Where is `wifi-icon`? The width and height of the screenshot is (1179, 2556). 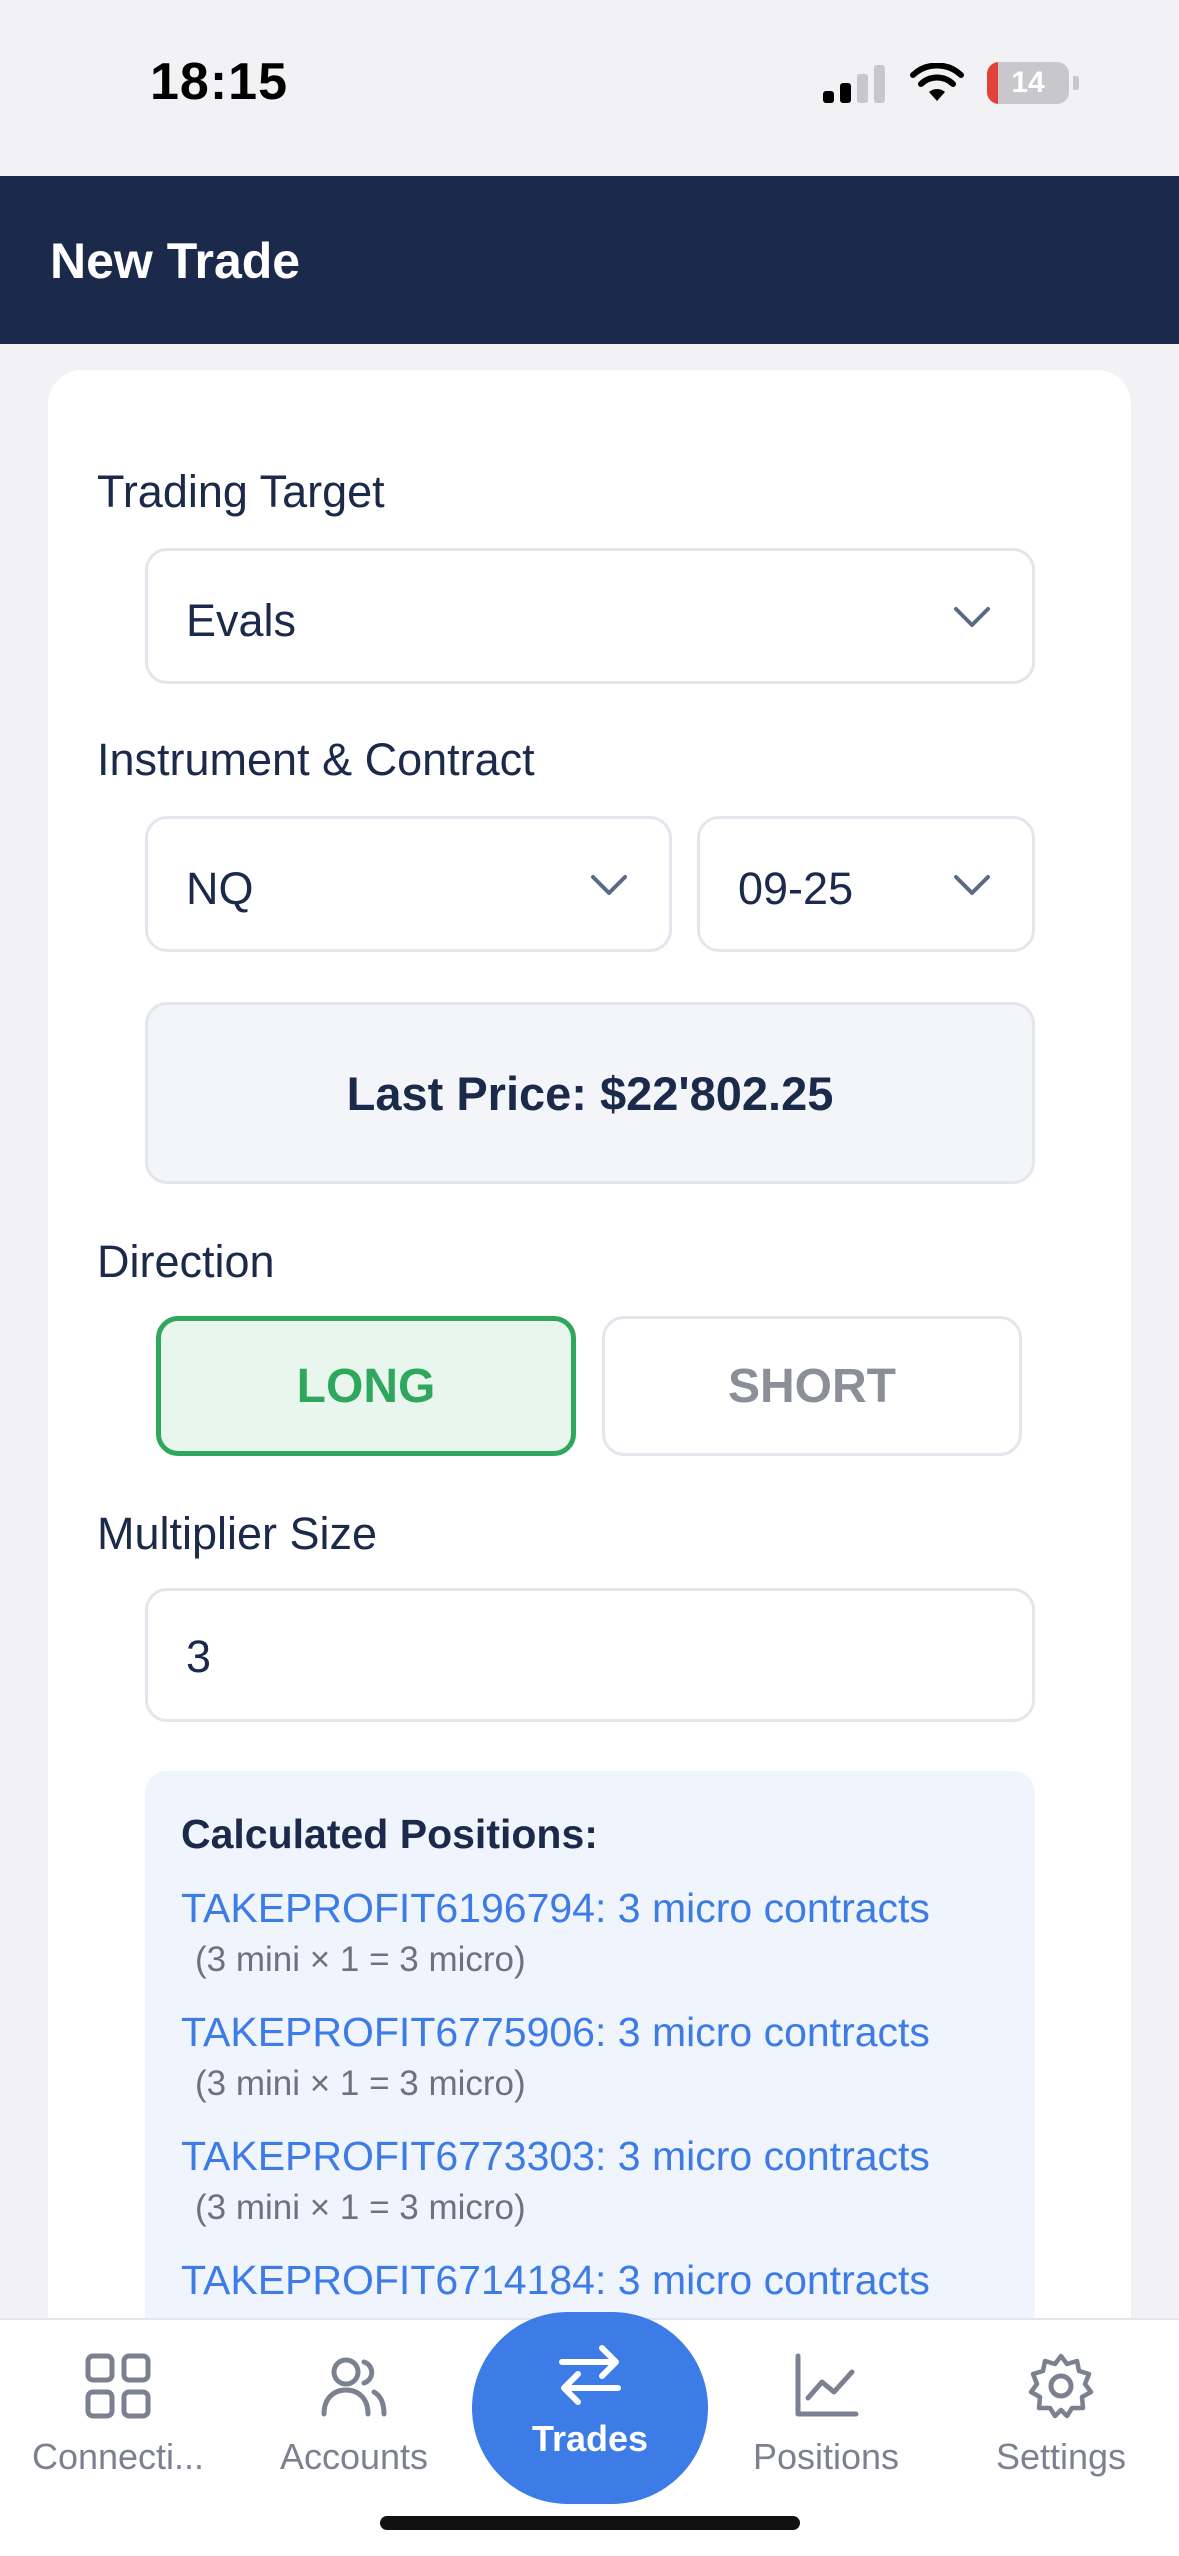
wifi-icon is located at coordinates (937, 82).